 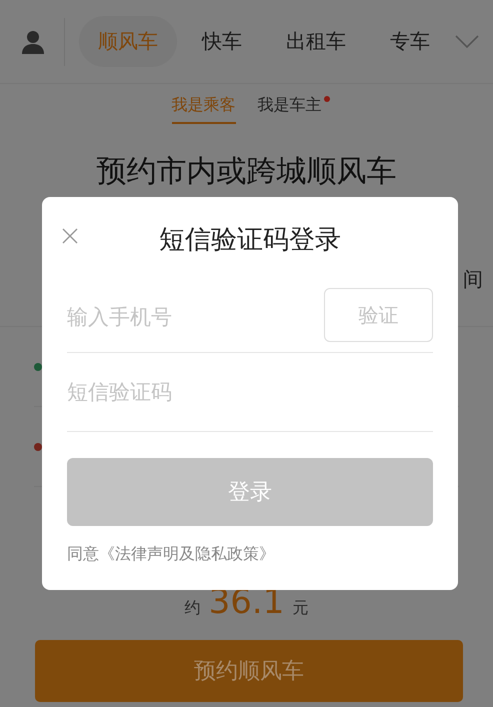 What do you see at coordinates (410, 41) in the screenshot?
I see `service-tab: 专车` at bounding box center [410, 41].